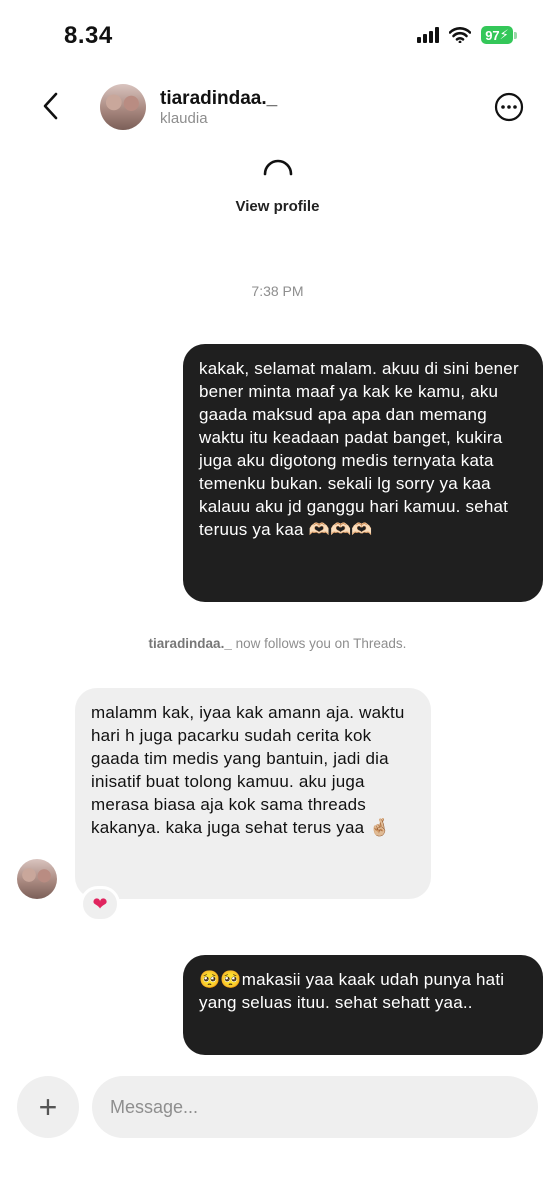 The image size is (555, 1200). I want to click on back-arrow-icon, so click(52, 106).